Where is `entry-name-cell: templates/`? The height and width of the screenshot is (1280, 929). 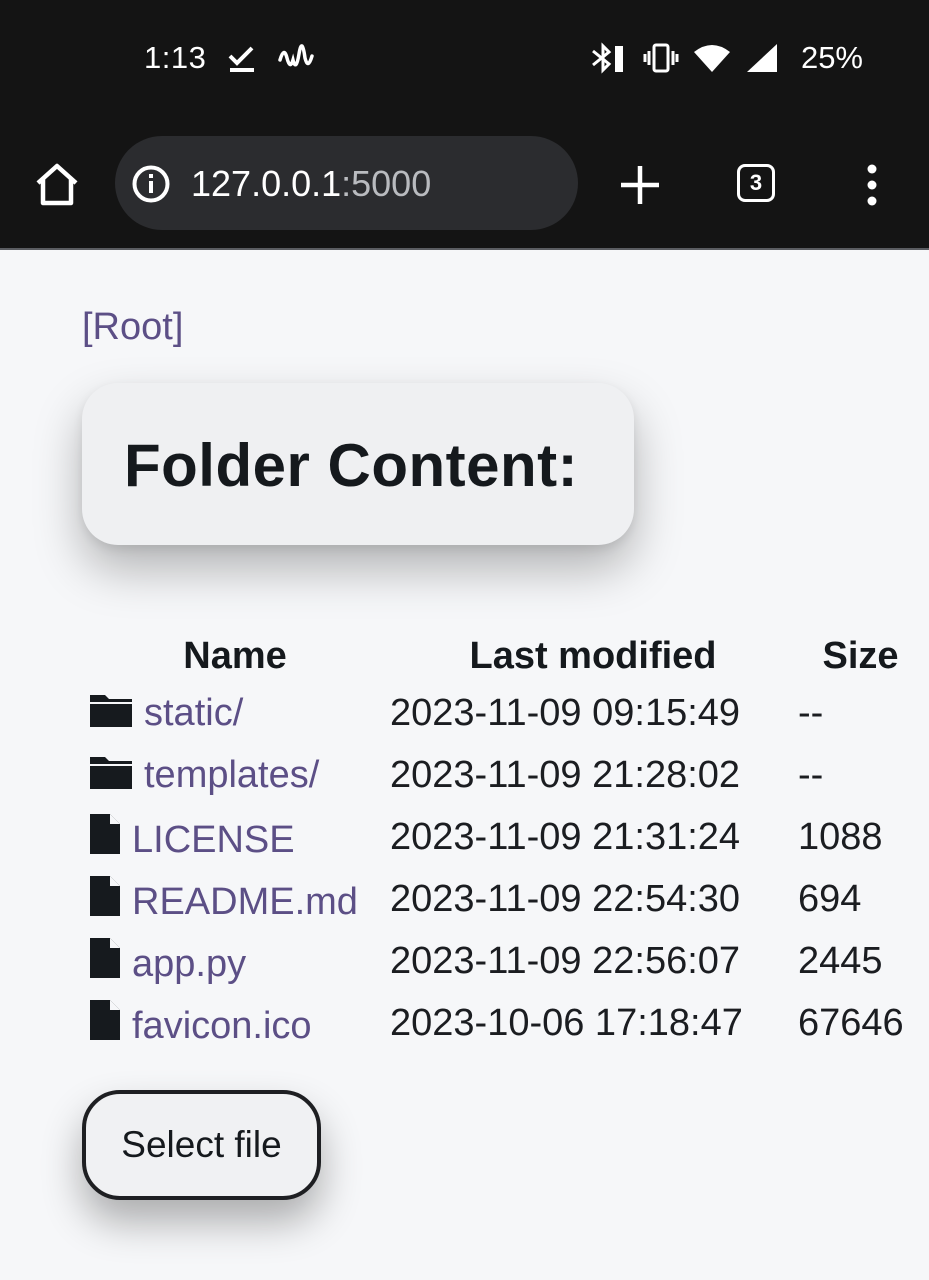 entry-name-cell: templates/ is located at coordinates (235, 775).